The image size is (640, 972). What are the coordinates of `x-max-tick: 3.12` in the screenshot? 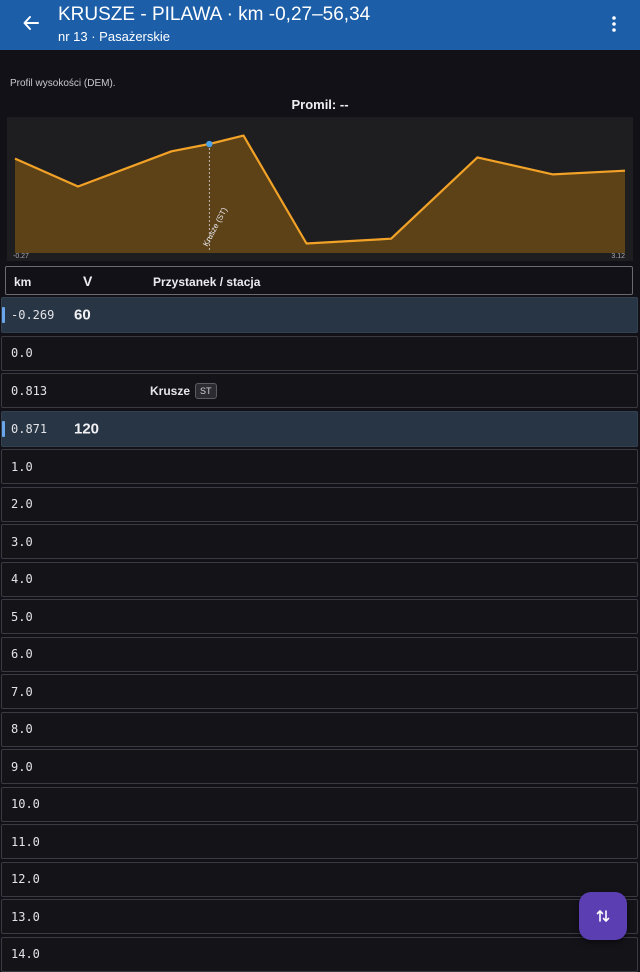 It's located at (618, 256).